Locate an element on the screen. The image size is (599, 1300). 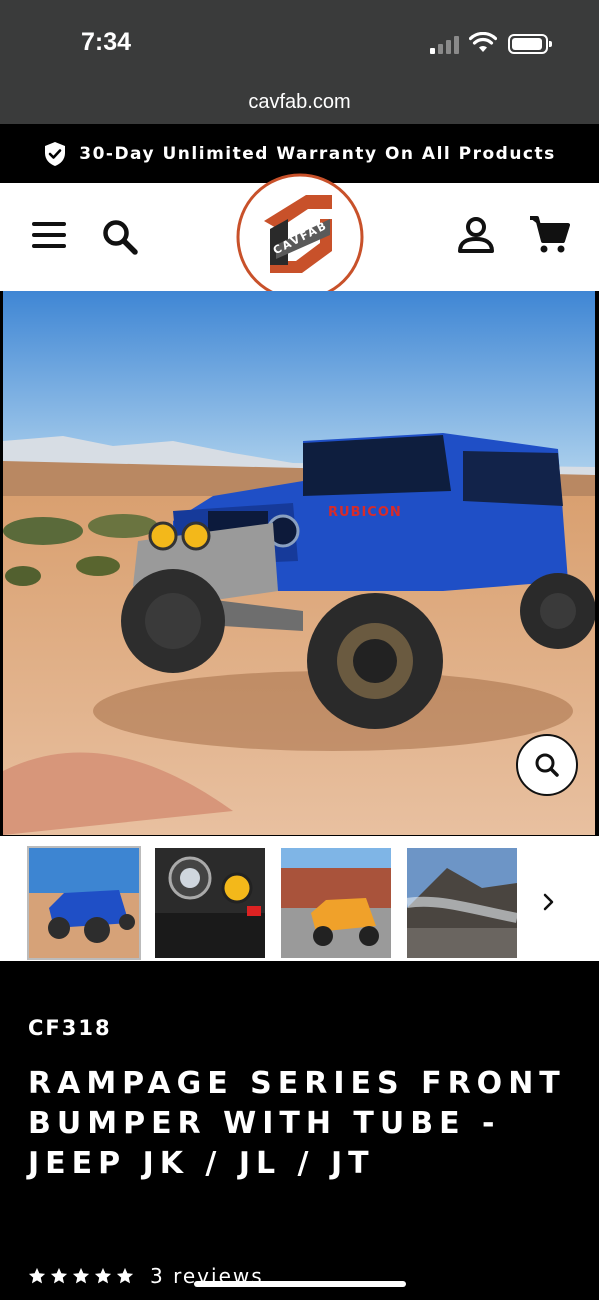
chevron-right-icon is located at coordinates (548, 901).